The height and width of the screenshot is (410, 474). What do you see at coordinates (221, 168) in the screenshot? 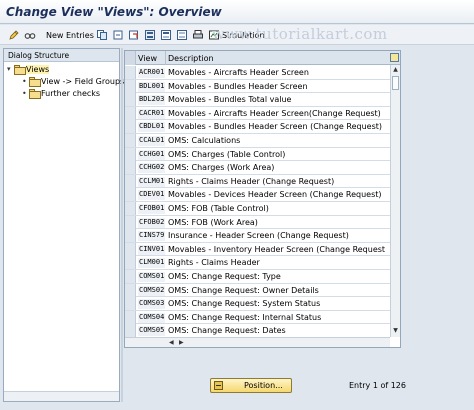
I see `cell-description: OMS: Charges (Work Area)` at bounding box center [221, 168].